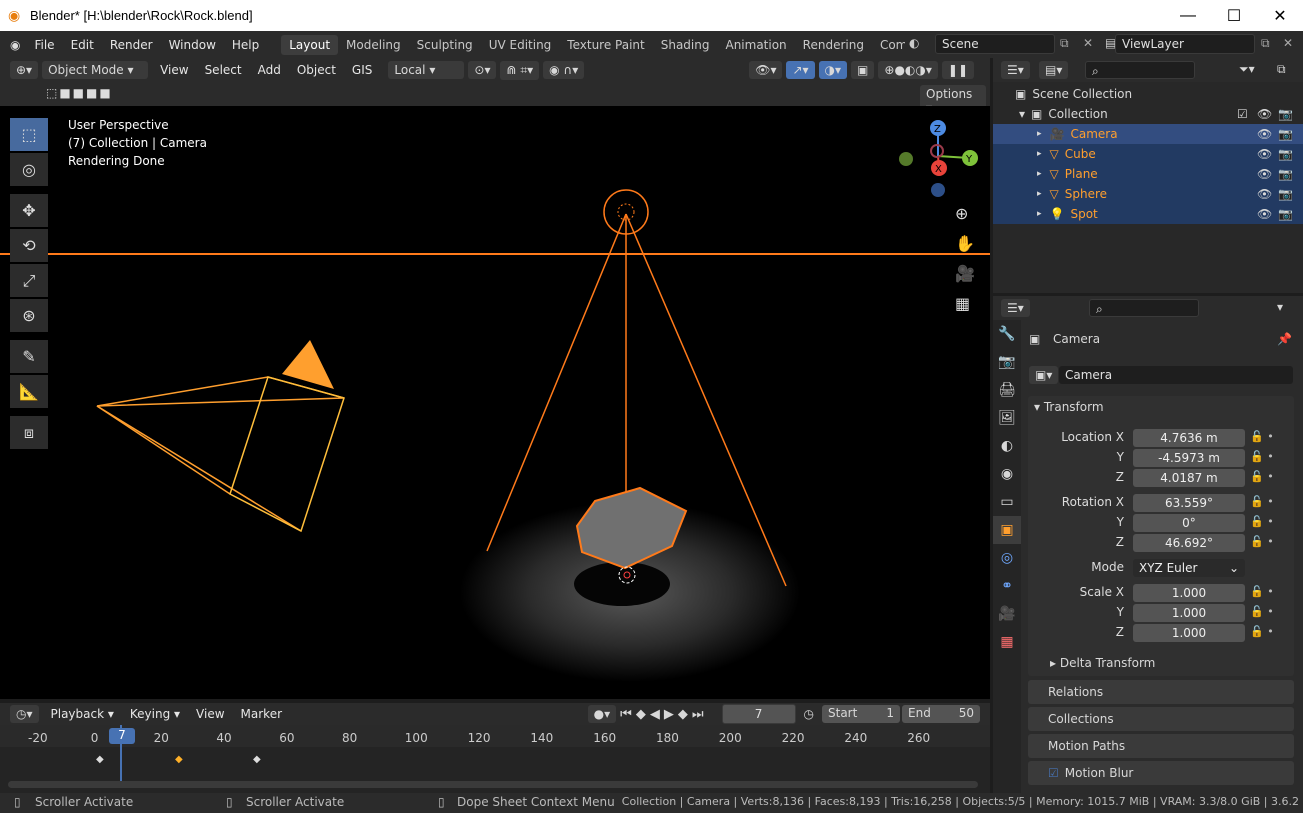 The image size is (1303, 813). Describe the element at coordinates (1188, 15) in the screenshot. I see `minimize-button: —` at that location.